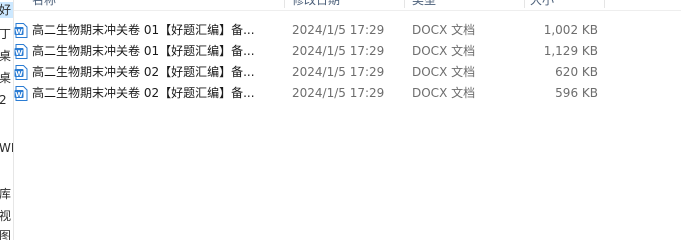 The image size is (681, 240). Describe the element at coordinates (6, 148) in the screenshot. I see `nav-item: WP` at that location.